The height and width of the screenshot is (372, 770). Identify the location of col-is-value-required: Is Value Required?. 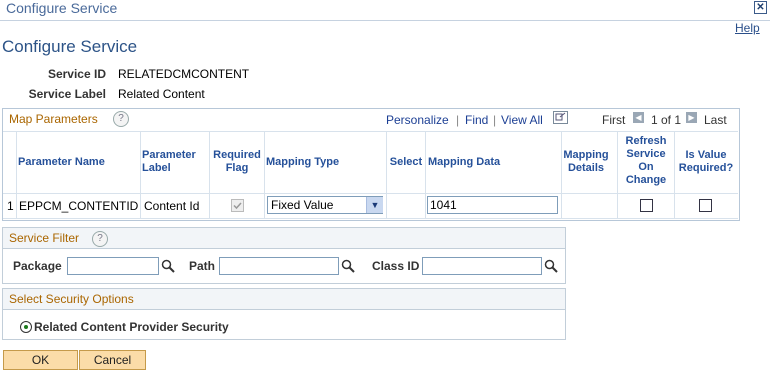
(706, 162).